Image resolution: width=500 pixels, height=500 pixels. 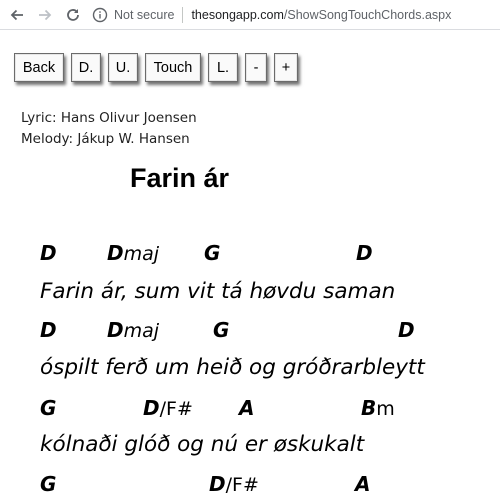 I want to click on omnibox-divider, so click(x=183, y=15).